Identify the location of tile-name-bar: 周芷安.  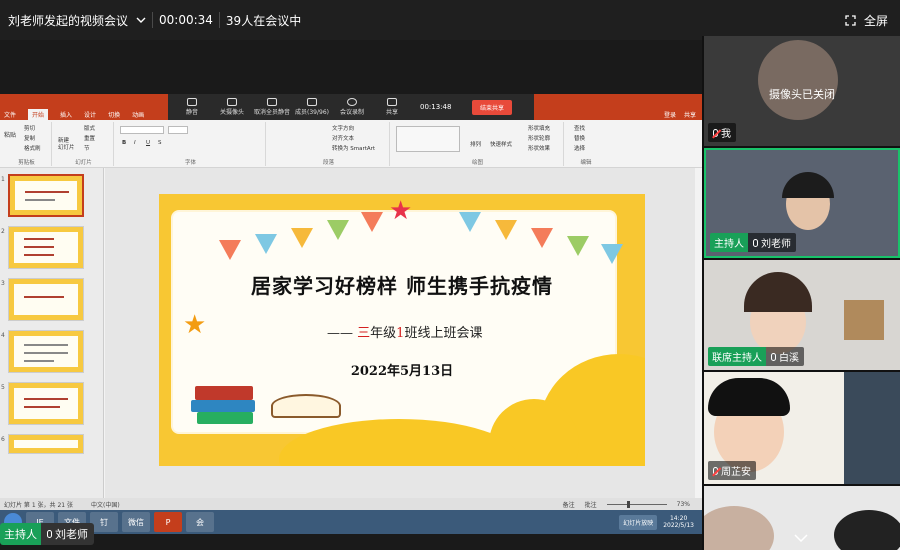
(732, 470).